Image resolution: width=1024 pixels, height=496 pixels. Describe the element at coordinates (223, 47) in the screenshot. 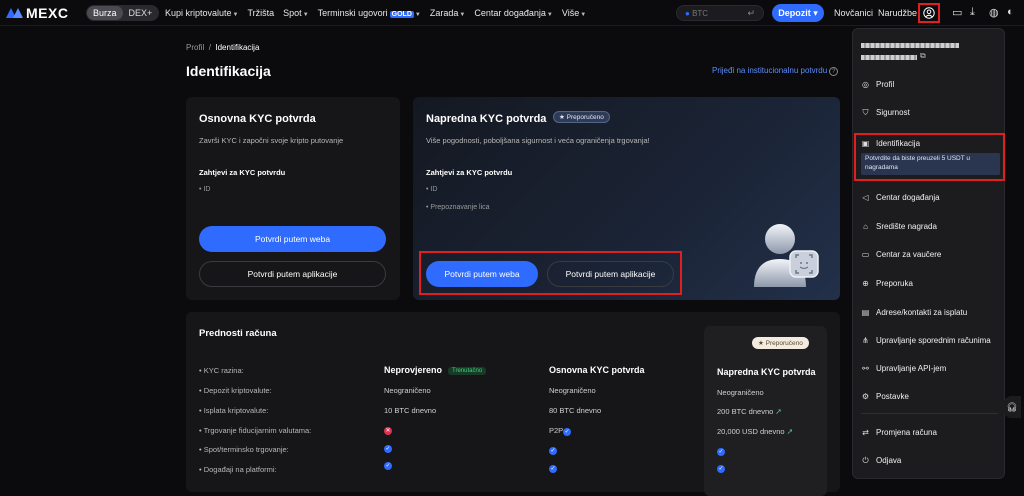

I see `breadcrumb: Profil / Identifikacija` at that location.